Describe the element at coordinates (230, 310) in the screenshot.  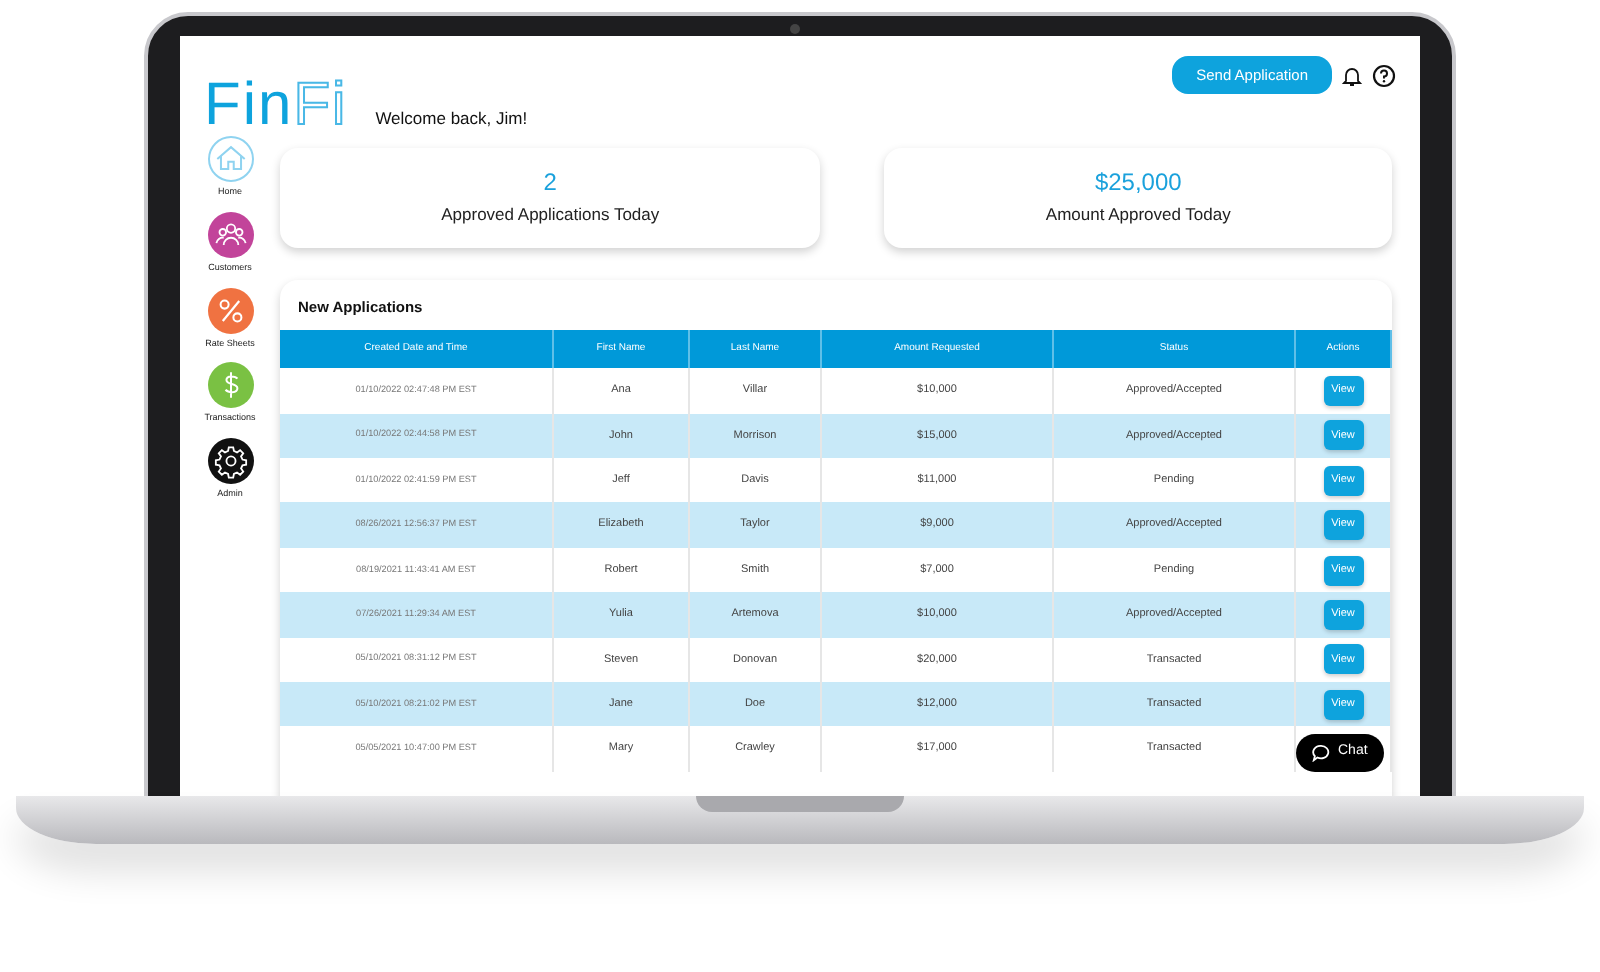
I see `percent-icon` at that location.